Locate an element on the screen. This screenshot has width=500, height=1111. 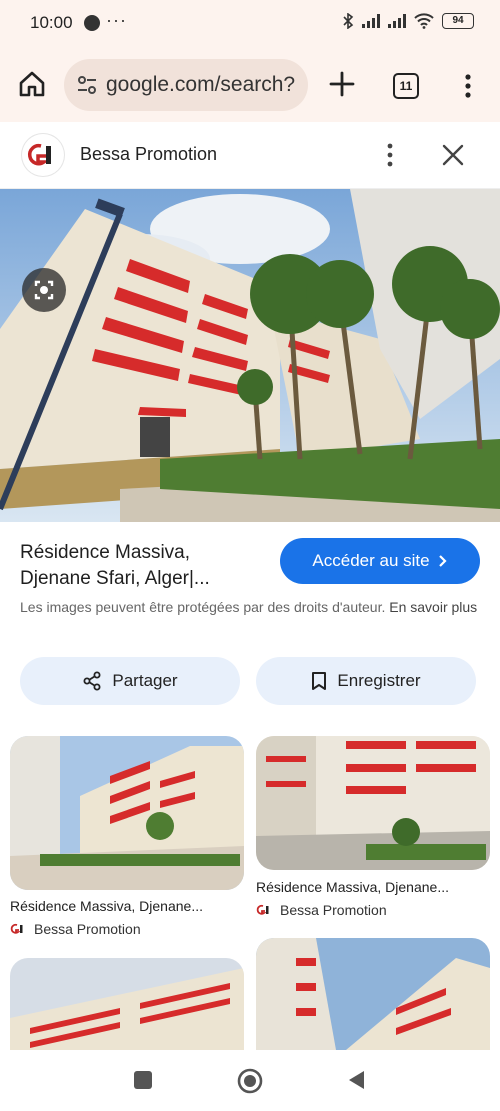
address-bar: google.com/search? is located at coordinates (186, 85).